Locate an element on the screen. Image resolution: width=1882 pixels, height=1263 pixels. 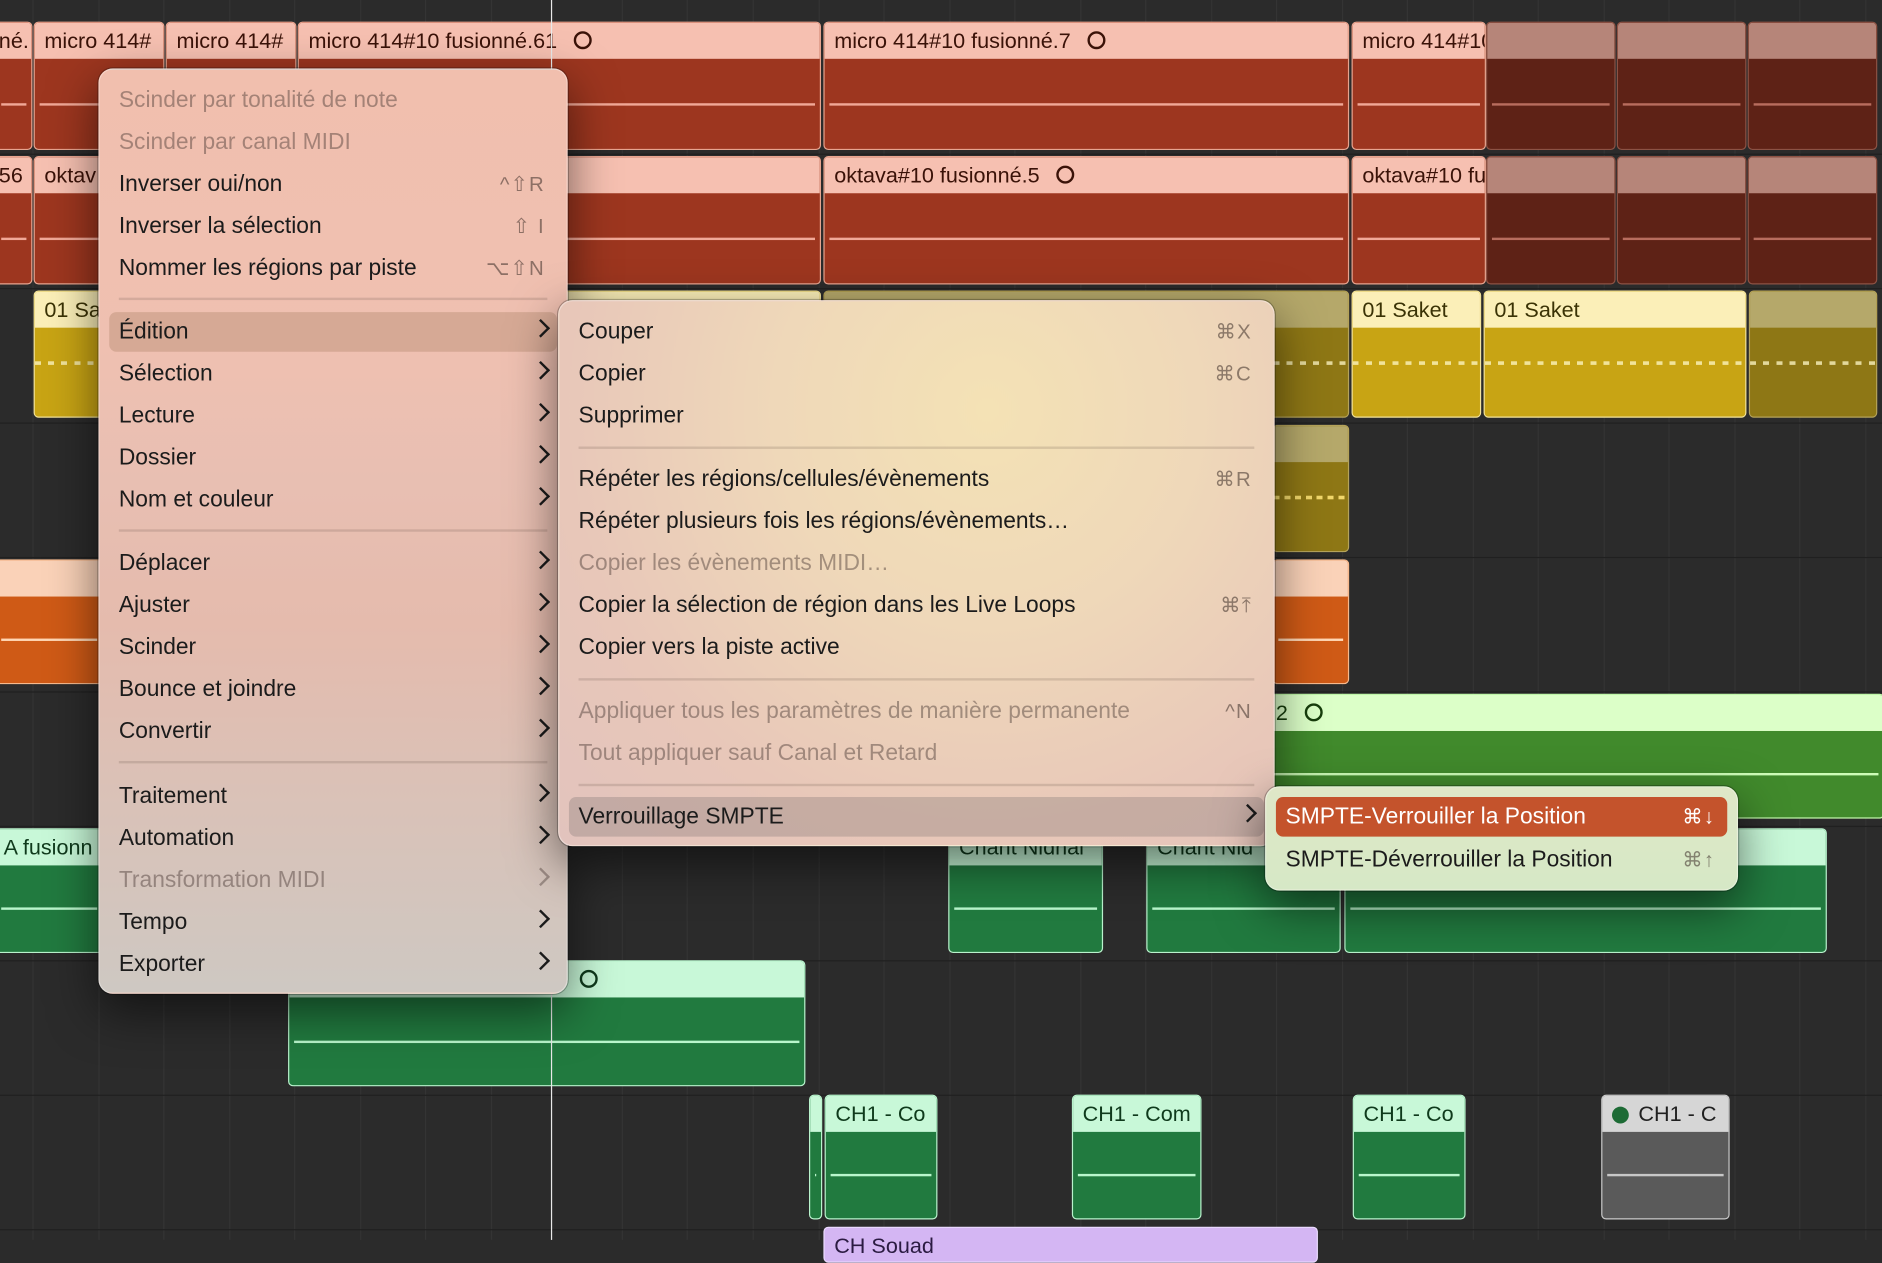
region-name: micro 414# is located at coordinates (231, 40).